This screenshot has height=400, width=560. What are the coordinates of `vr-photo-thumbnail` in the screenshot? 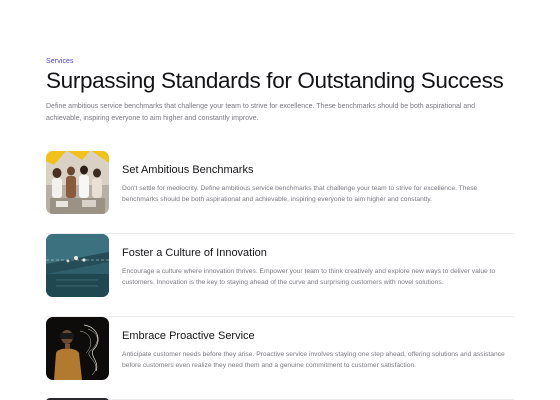 It's located at (77, 348).